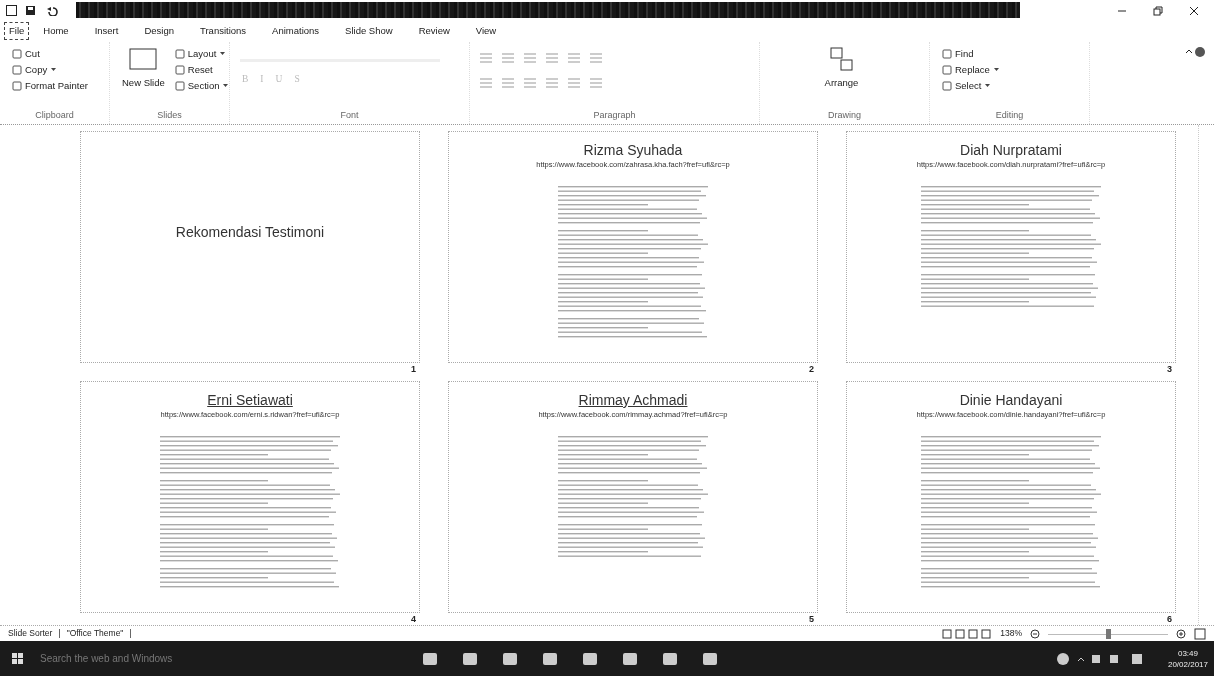 Image resolution: width=1214 pixels, height=676 pixels. Describe the element at coordinates (971, 69) in the screenshot. I see `ribbon-button: Replace` at that location.